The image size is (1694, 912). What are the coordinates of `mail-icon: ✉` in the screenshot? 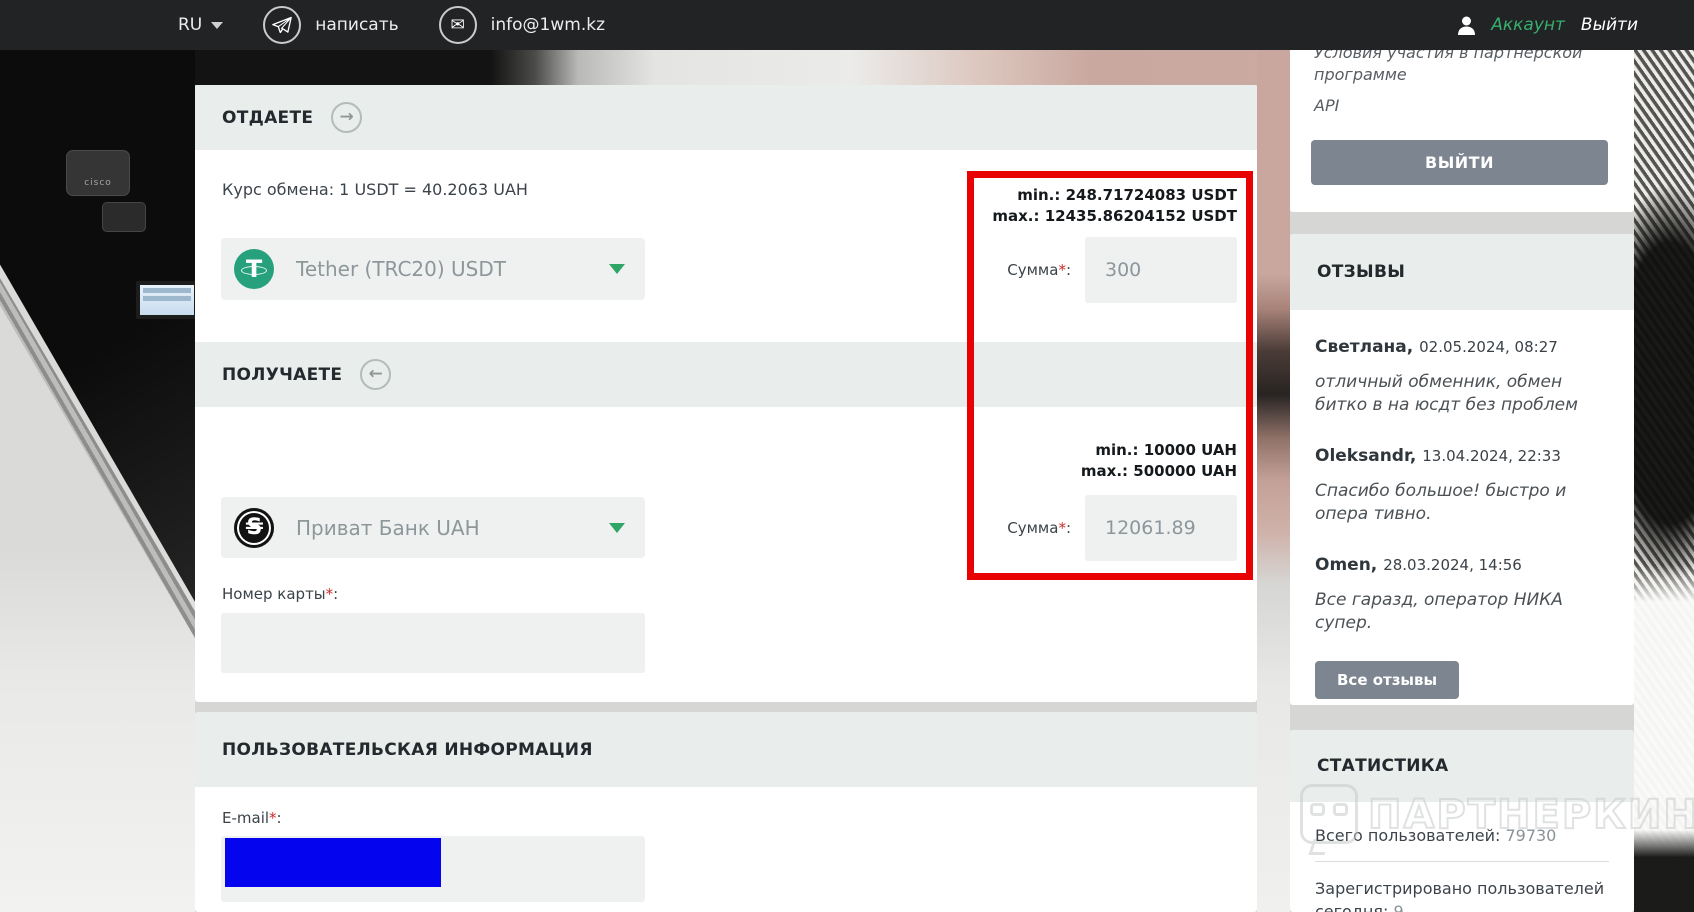 It's located at (457, 25).